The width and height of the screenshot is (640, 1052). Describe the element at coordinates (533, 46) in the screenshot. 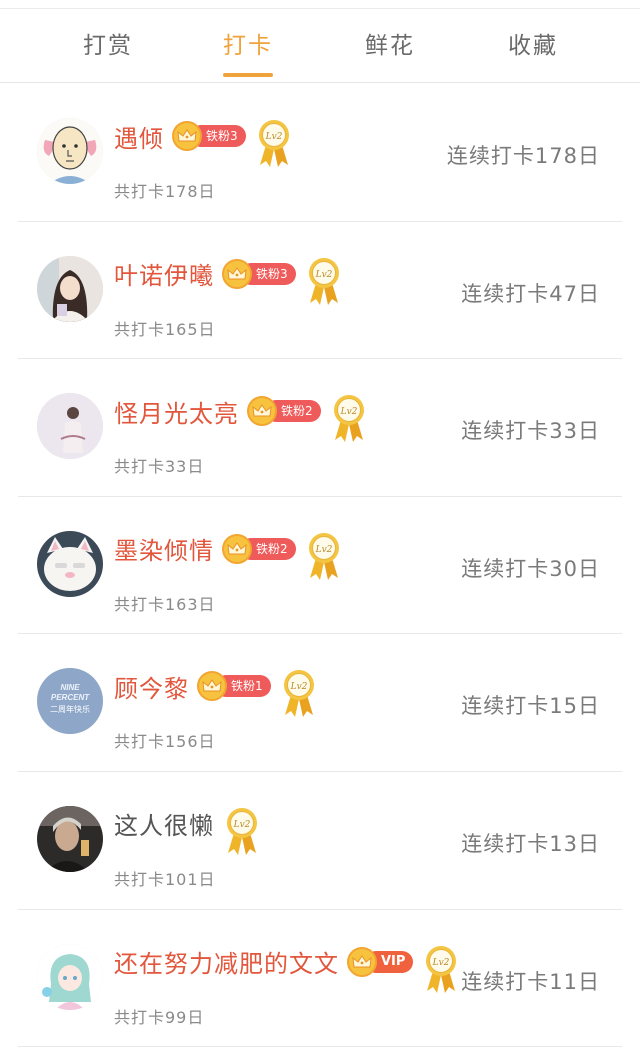

I see `tab-favorites: 收藏` at that location.